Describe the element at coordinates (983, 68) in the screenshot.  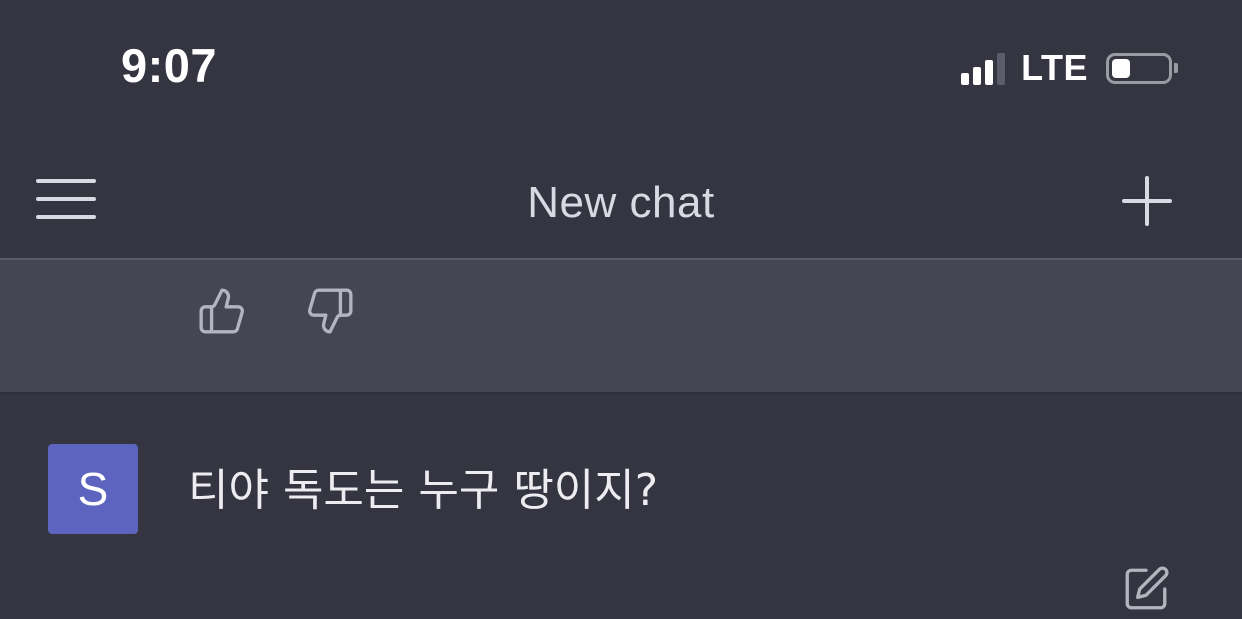
I see `signal-strength-icon` at that location.